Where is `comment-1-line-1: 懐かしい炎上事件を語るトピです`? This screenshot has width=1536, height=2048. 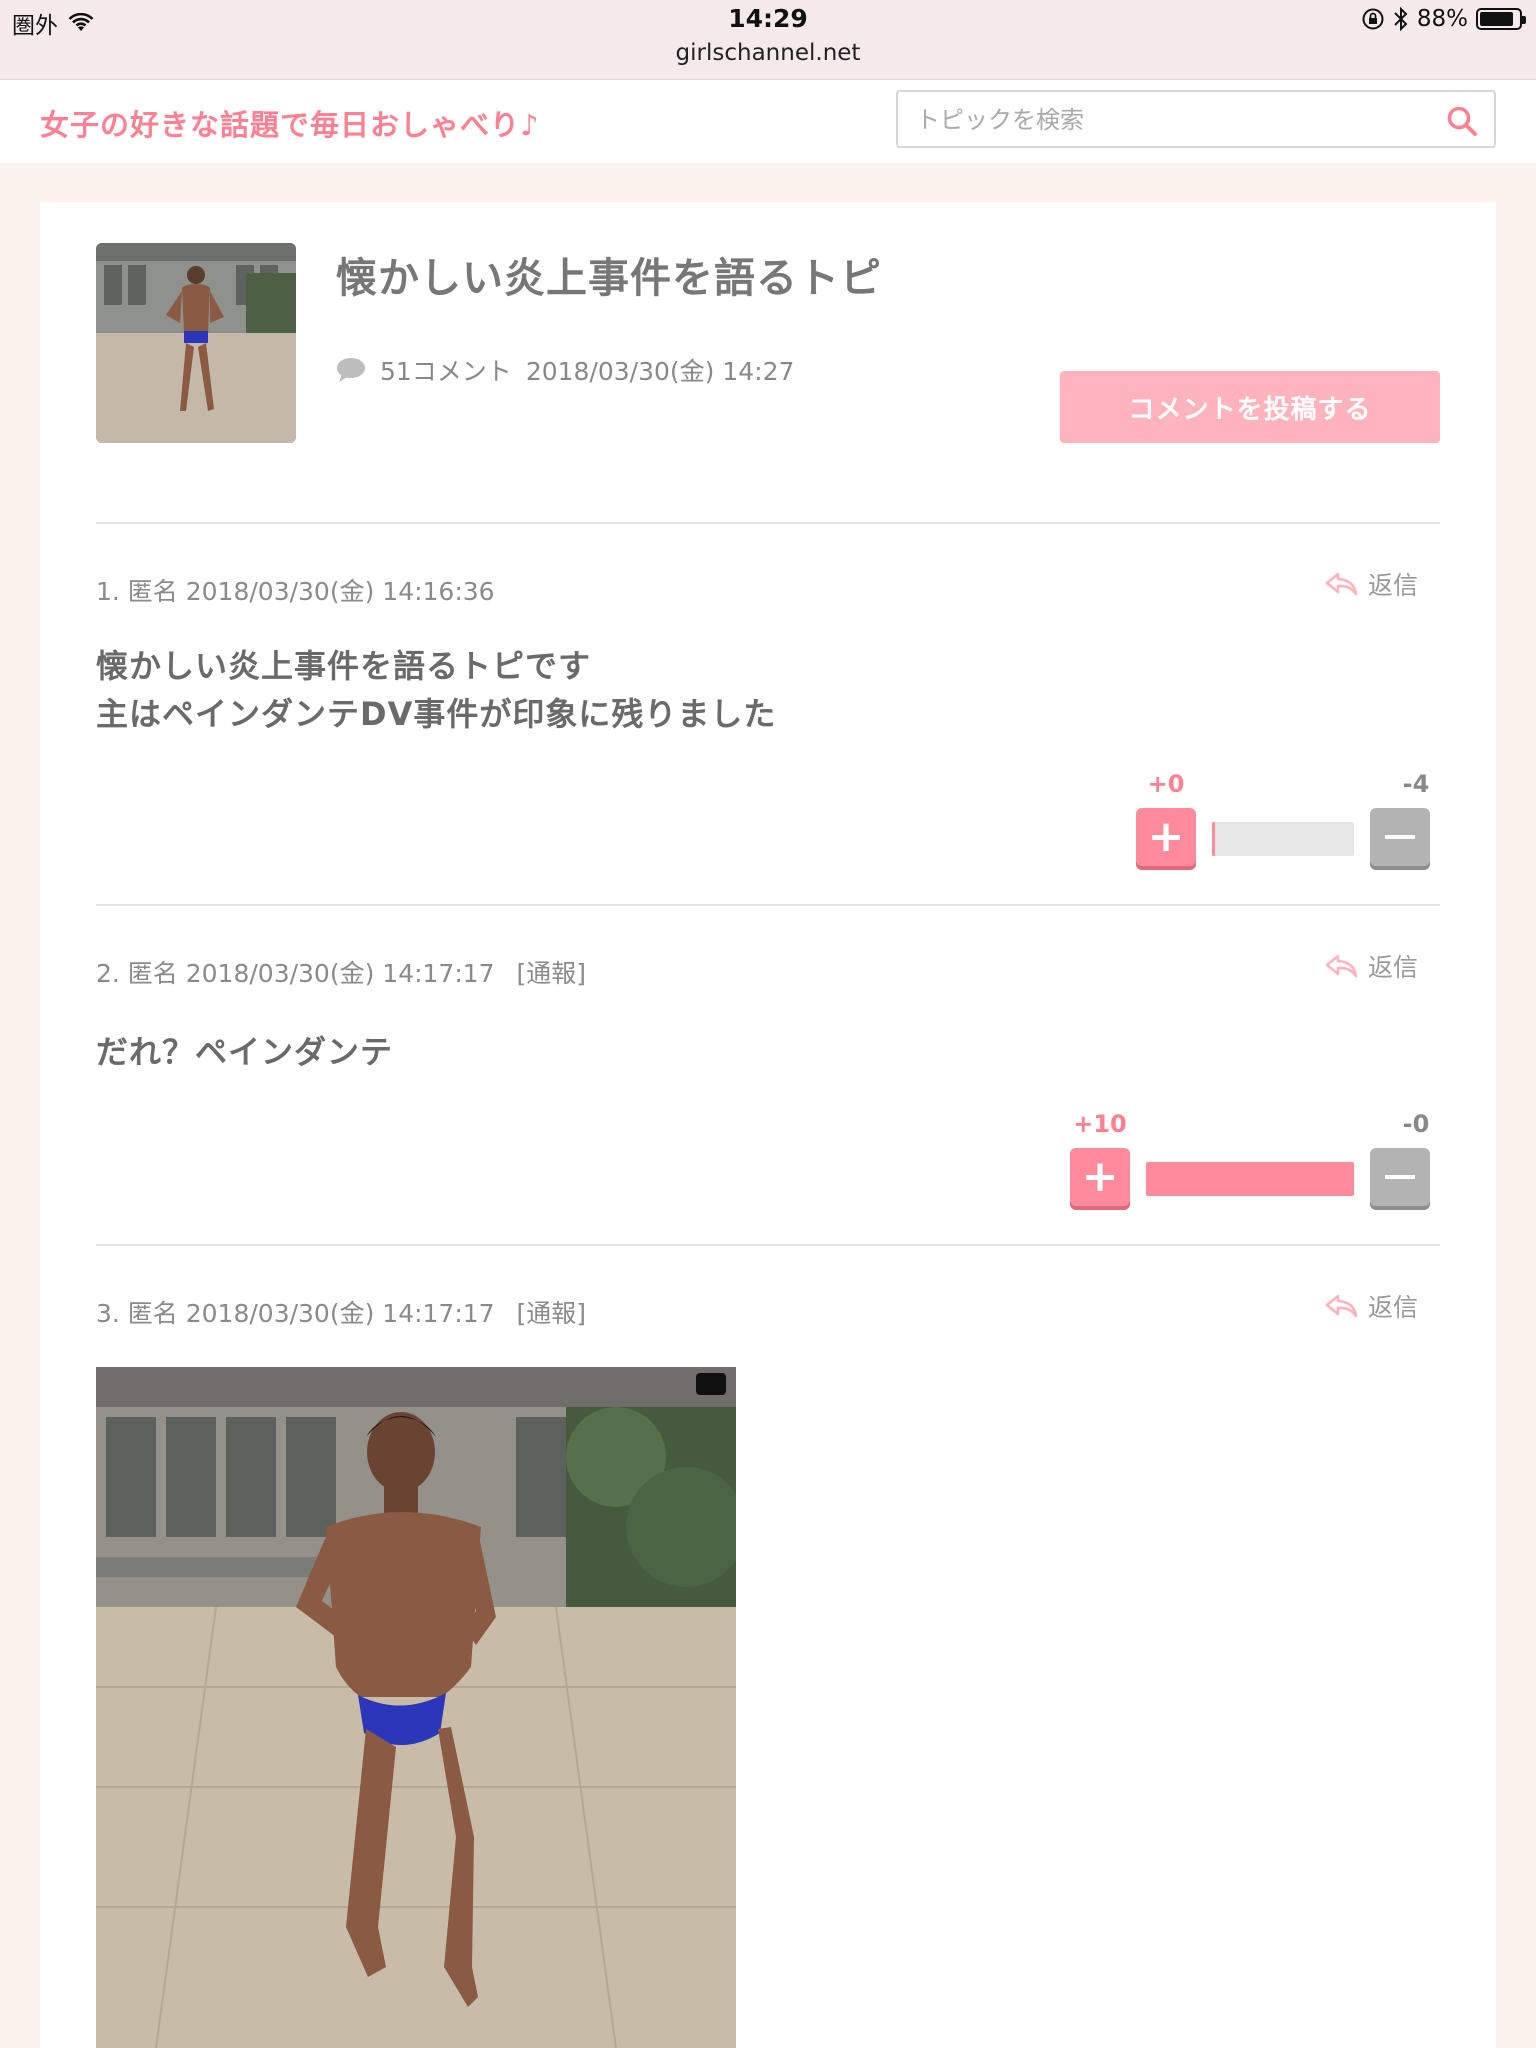 comment-1-line-1: 懐かしい炎上事件を語るトピです is located at coordinates (344, 666).